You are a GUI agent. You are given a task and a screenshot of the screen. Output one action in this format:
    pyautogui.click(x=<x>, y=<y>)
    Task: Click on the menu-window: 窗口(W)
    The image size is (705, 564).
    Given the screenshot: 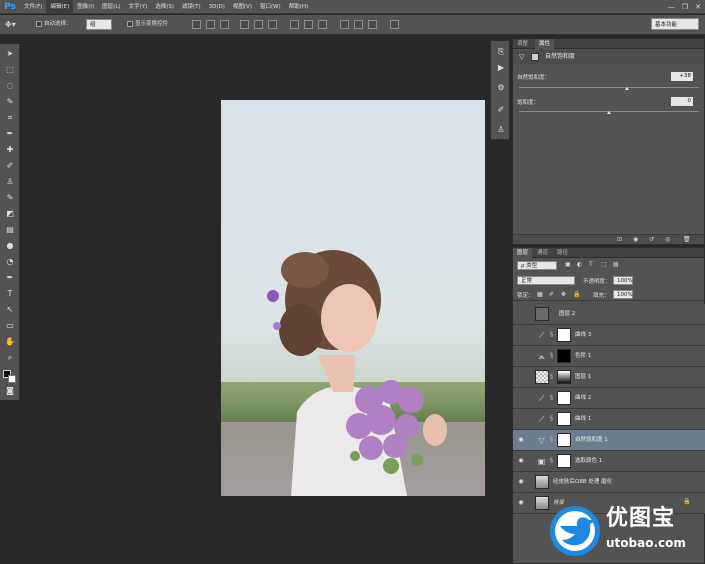 What is the action you would take?
    pyautogui.click(x=270, y=7)
    